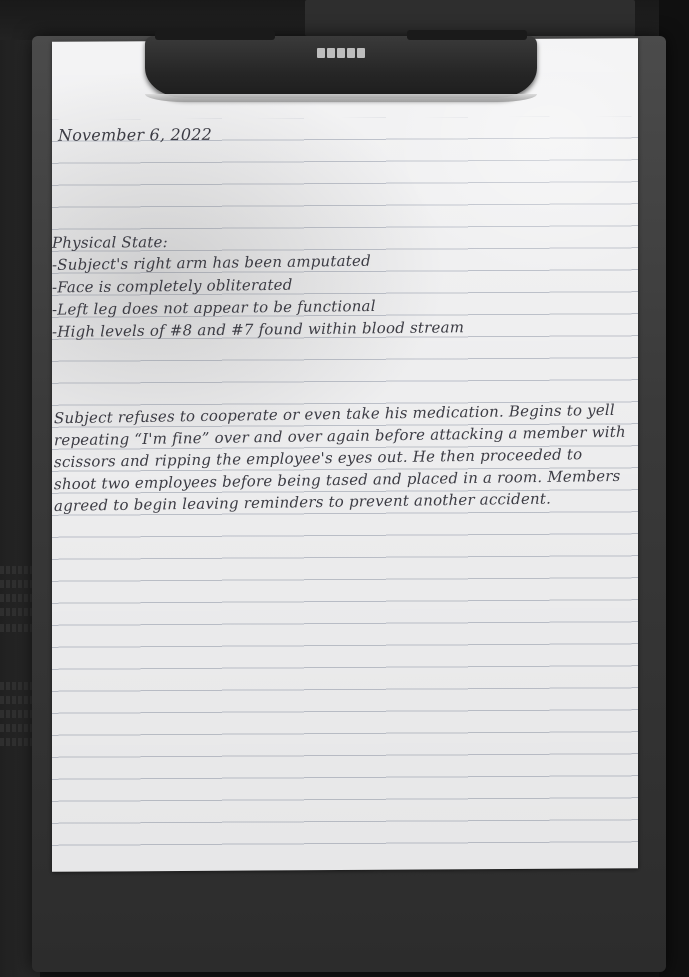 The width and height of the screenshot is (689, 977). What do you see at coordinates (135, 134) in the screenshot?
I see `note-date: November 6, 2022` at bounding box center [135, 134].